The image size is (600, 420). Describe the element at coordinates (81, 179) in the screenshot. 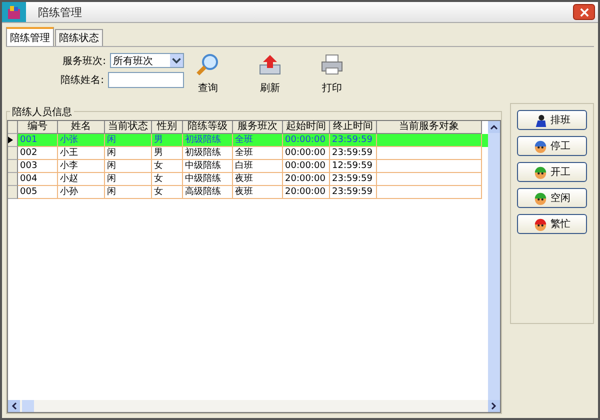

I see `table-cell: 小赵` at that location.